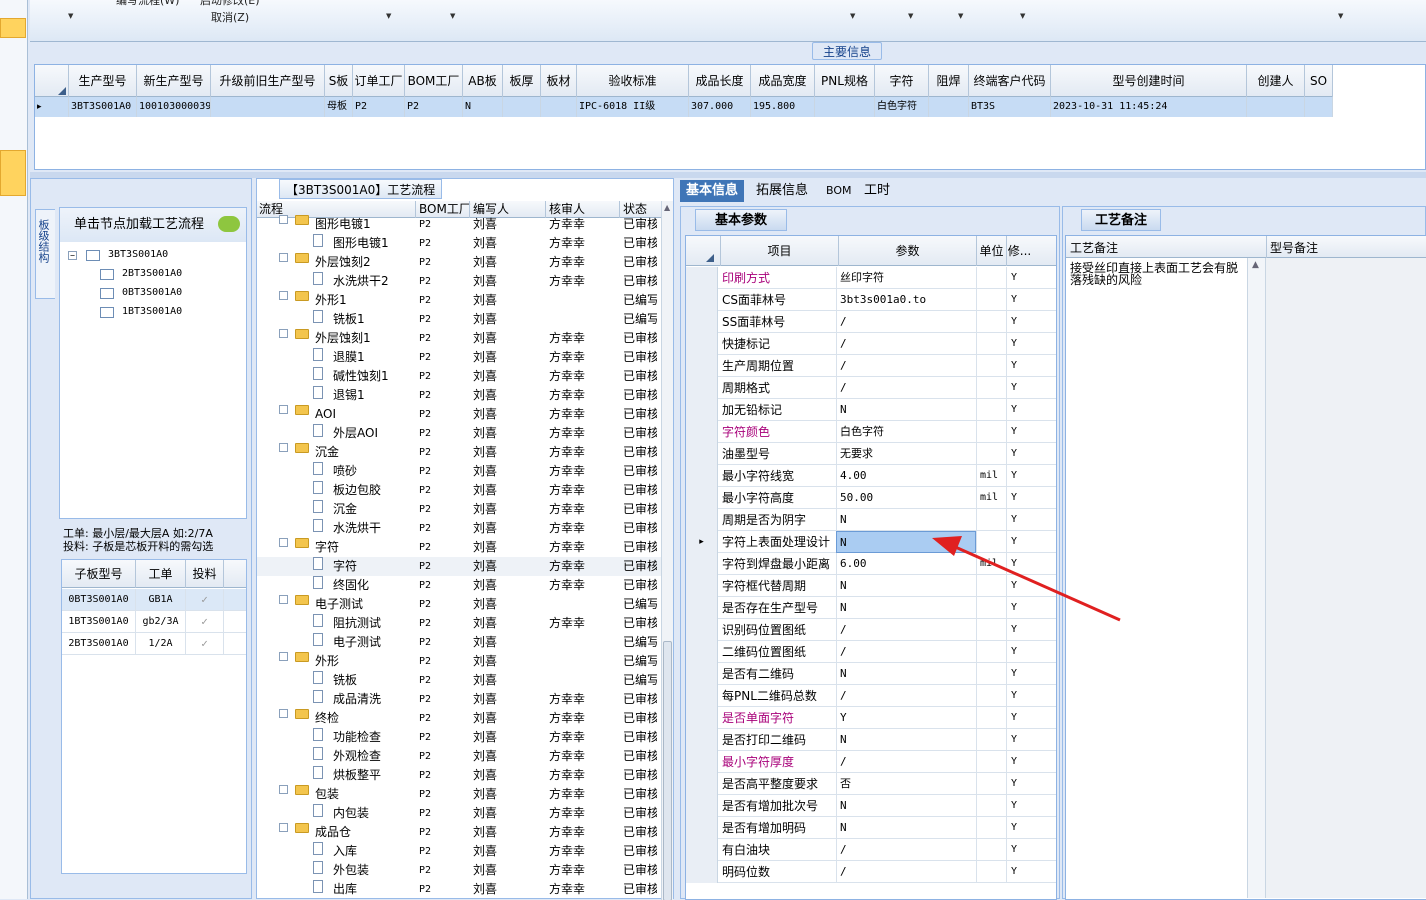 This screenshot has height=900, width=1426. Describe the element at coordinates (161, 622) in the screenshot. I see `table-cell: gb2/3A` at that location.